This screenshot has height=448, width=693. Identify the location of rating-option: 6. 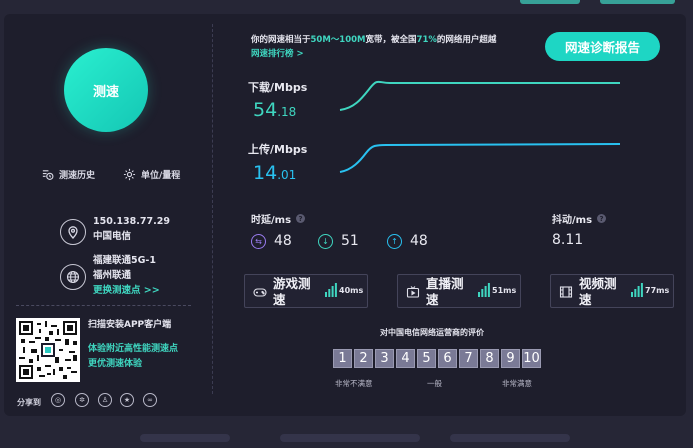
(447, 358).